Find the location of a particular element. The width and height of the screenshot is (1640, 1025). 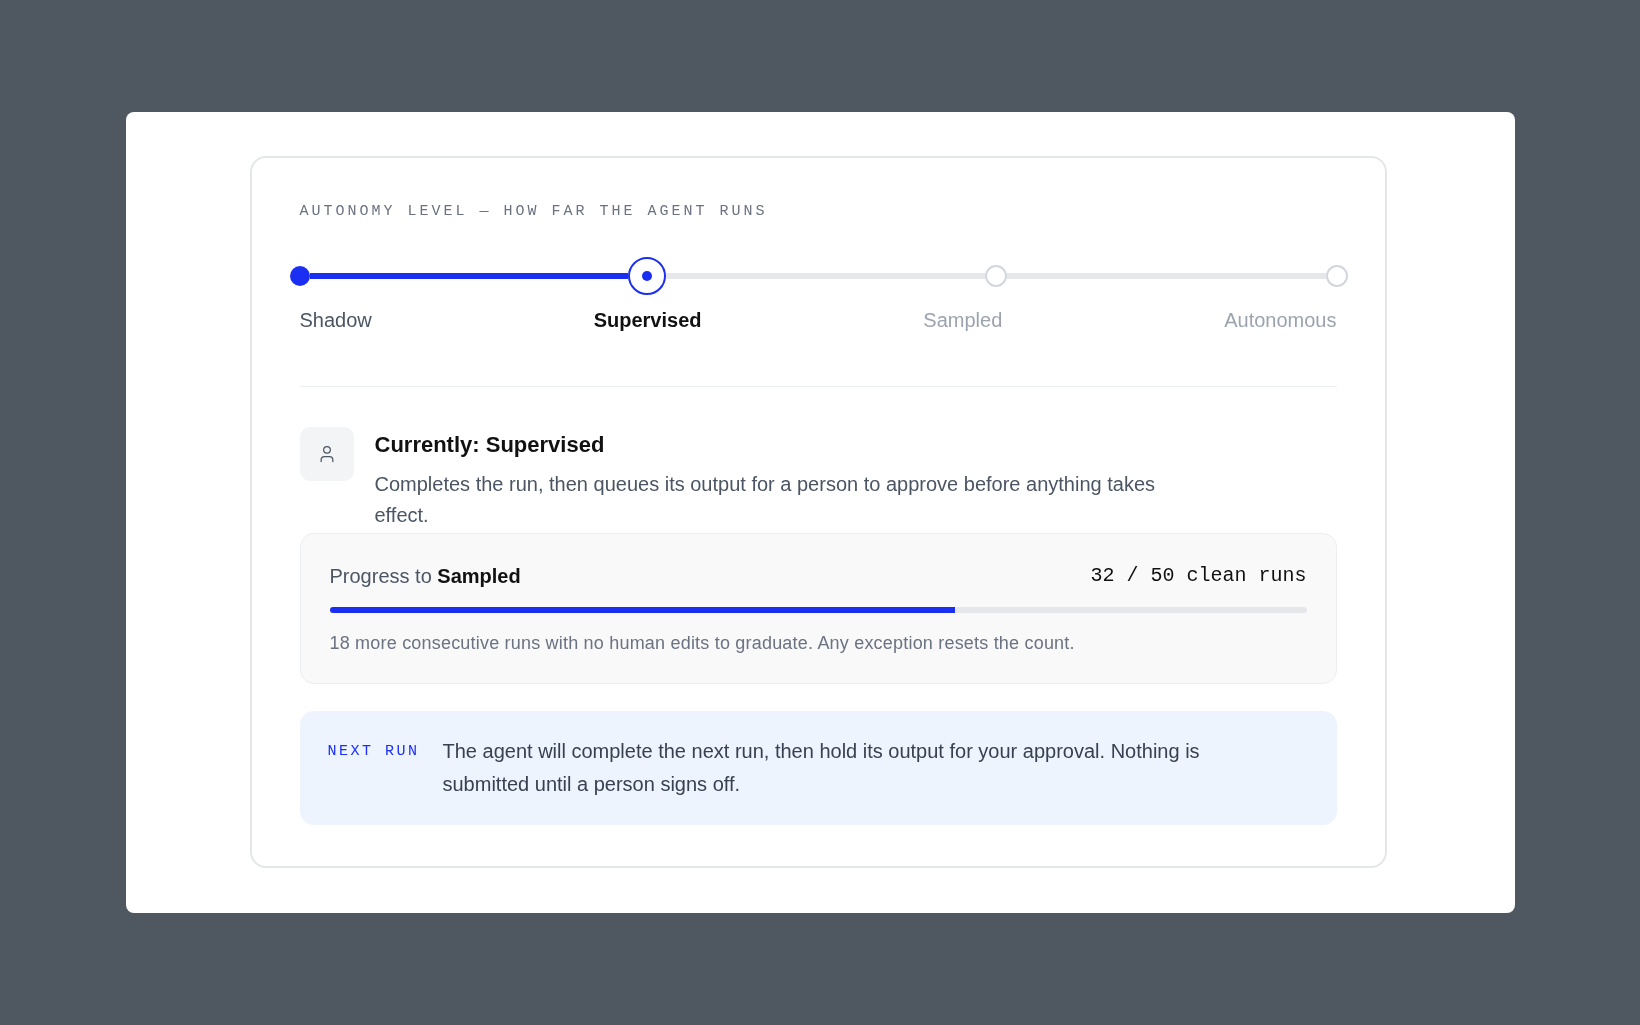

step-label: Supervised is located at coordinates (647, 320).